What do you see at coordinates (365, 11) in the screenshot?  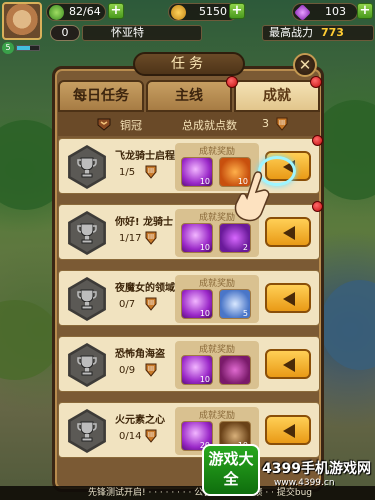 I see `add-gems-button: +` at bounding box center [365, 11].